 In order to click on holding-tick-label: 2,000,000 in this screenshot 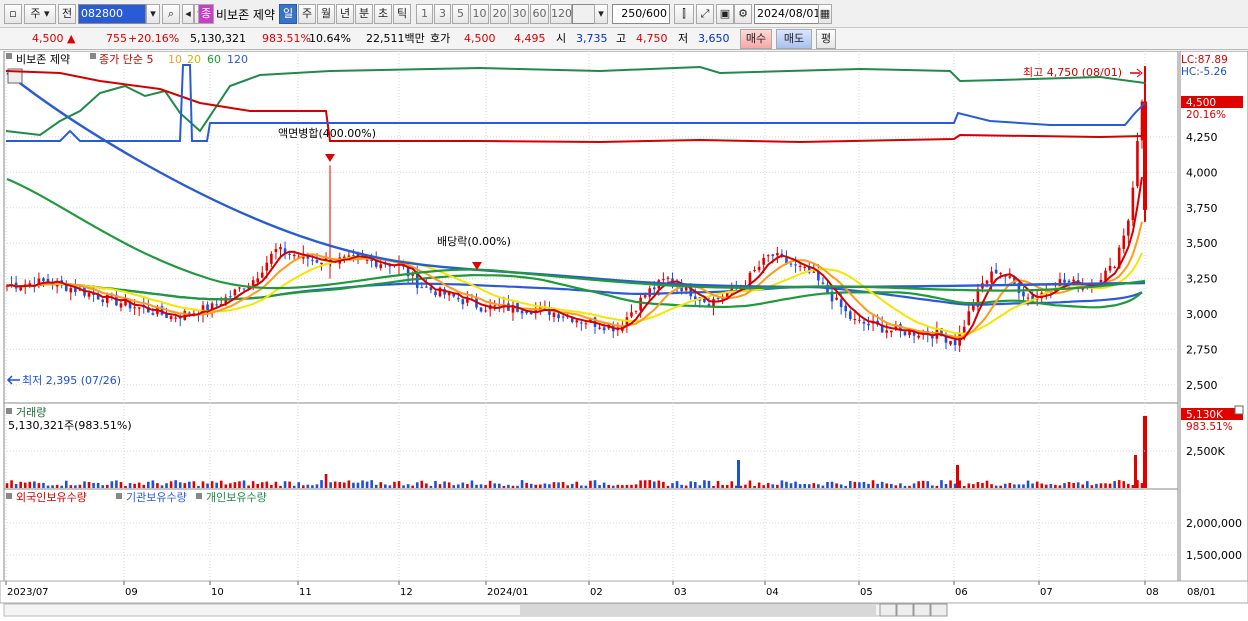, I will do `click(1214, 523)`.